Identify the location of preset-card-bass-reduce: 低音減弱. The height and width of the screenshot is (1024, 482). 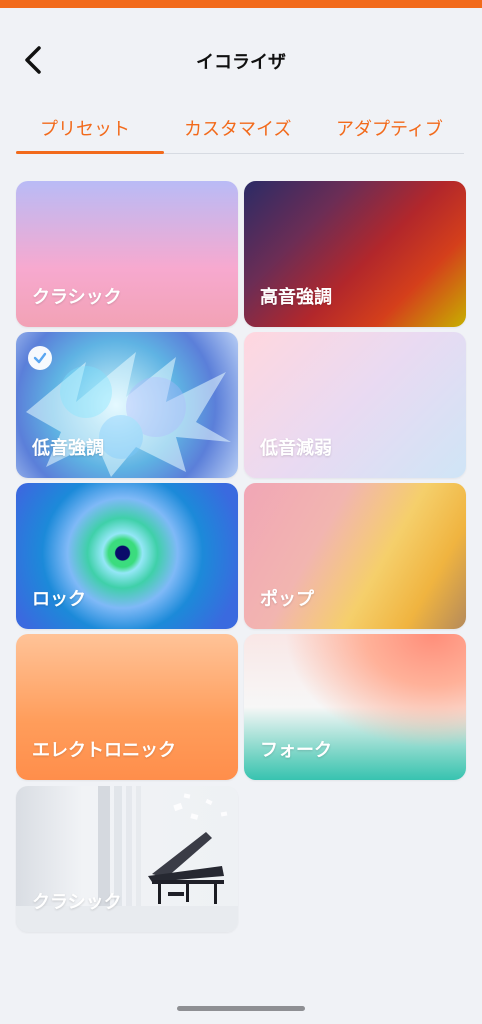
(355, 405).